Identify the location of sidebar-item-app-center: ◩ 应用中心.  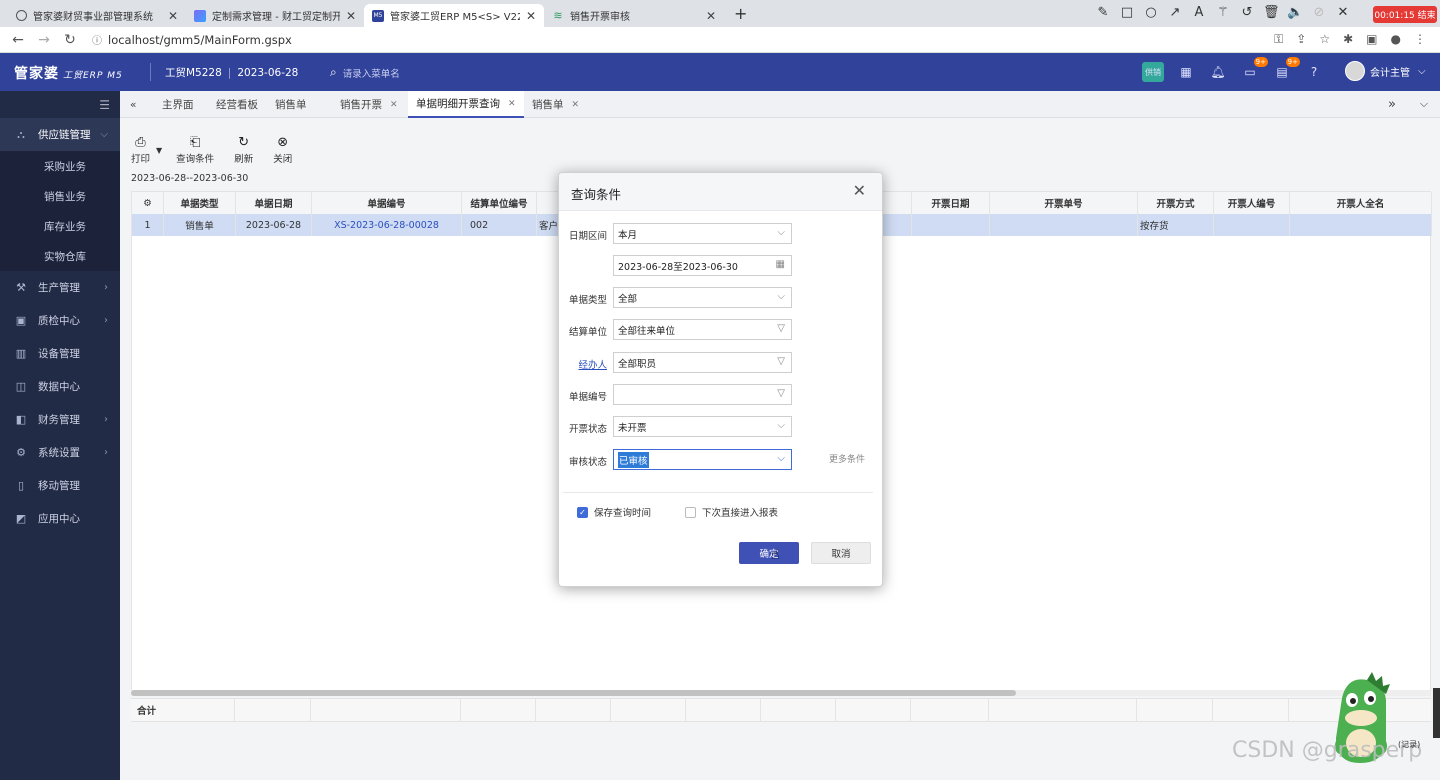
(60, 518).